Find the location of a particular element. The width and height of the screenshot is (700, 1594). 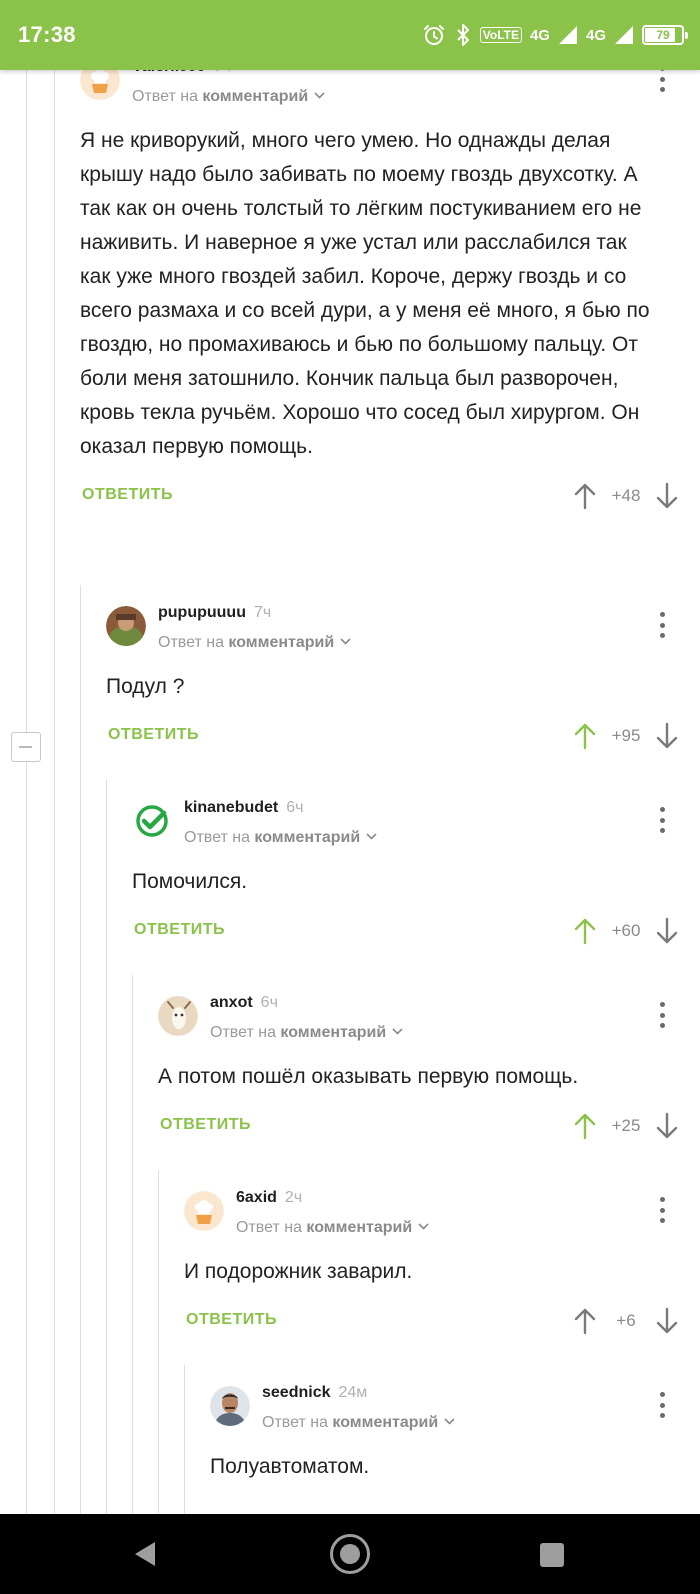

username: kinanebudet is located at coordinates (231, 807).